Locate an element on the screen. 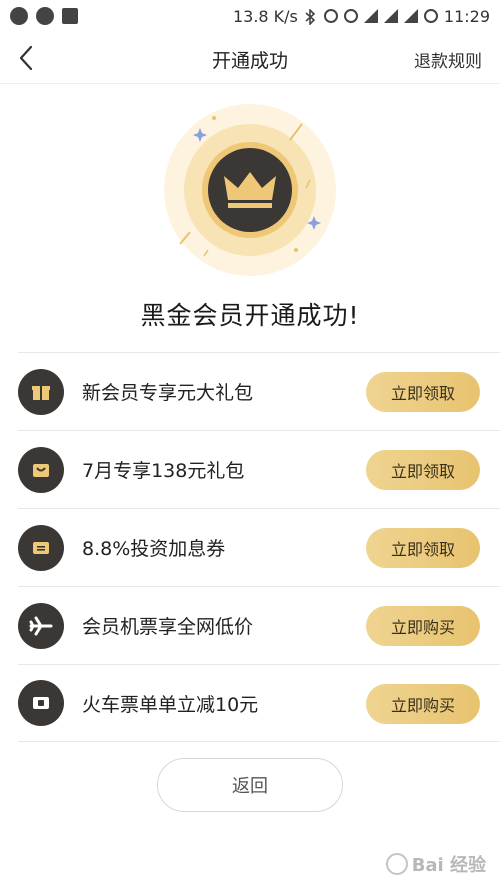  return-button: 返回 is located at coordinates (250, 785).